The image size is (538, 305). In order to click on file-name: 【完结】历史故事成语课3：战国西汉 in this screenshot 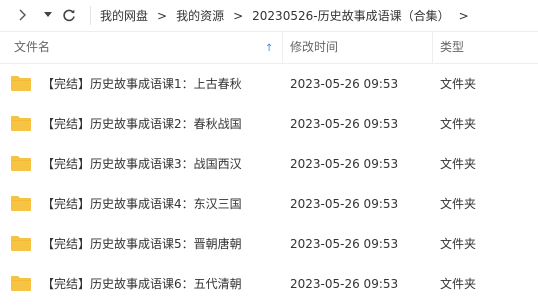, I will do `click(142, 164)`.